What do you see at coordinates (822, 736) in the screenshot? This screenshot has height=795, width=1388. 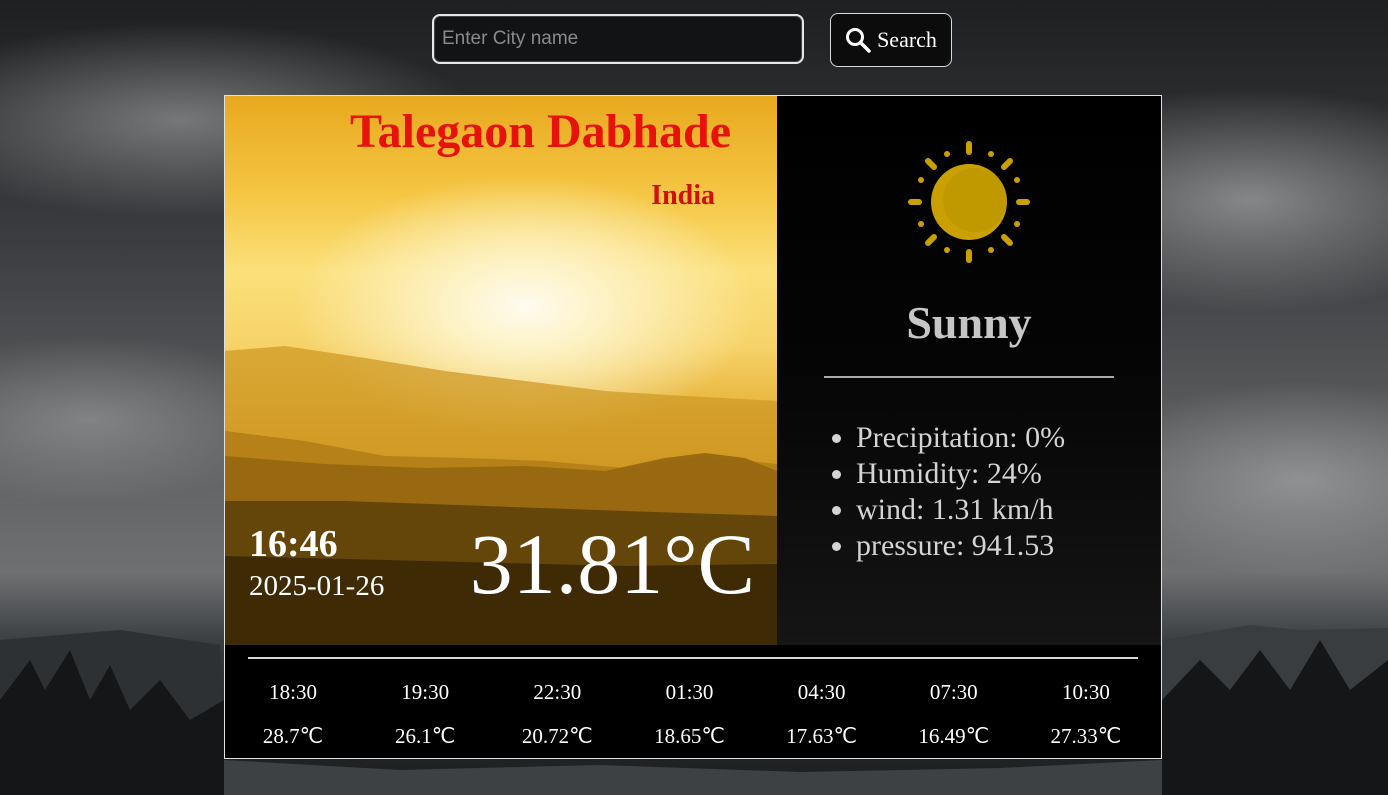 I see `forecast-temp: 17.63℃` at bounding box center [822, 736].